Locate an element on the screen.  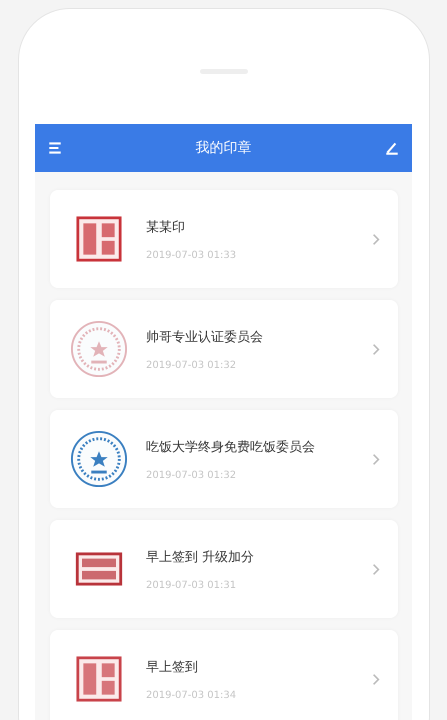
menu-icon is located at coordinates (55, 148).